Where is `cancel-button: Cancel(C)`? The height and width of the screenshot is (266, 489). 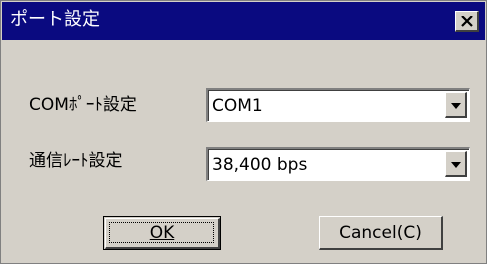
cancel-button: Cancel(C) is located at coordinates (381, 233).